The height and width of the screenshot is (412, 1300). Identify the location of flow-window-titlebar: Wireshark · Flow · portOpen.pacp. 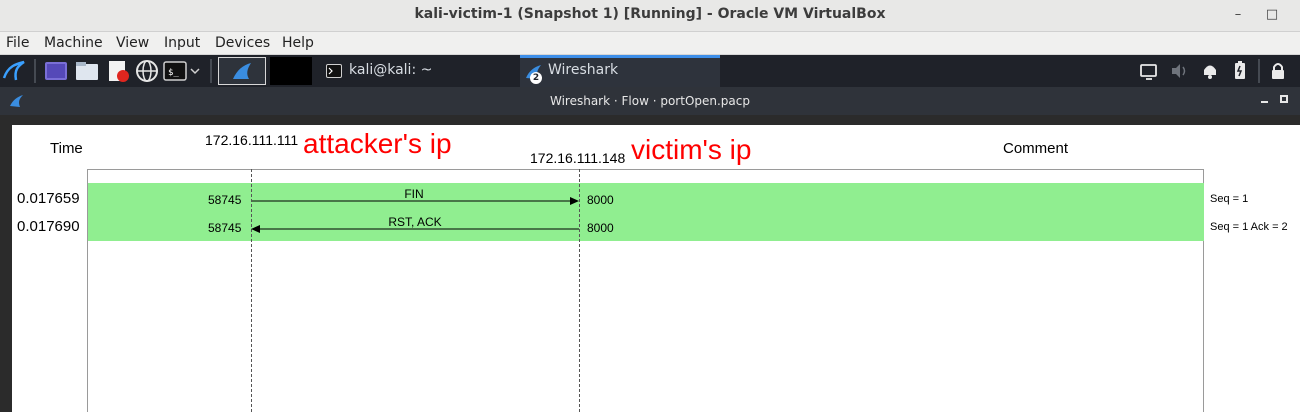
(650, 101).